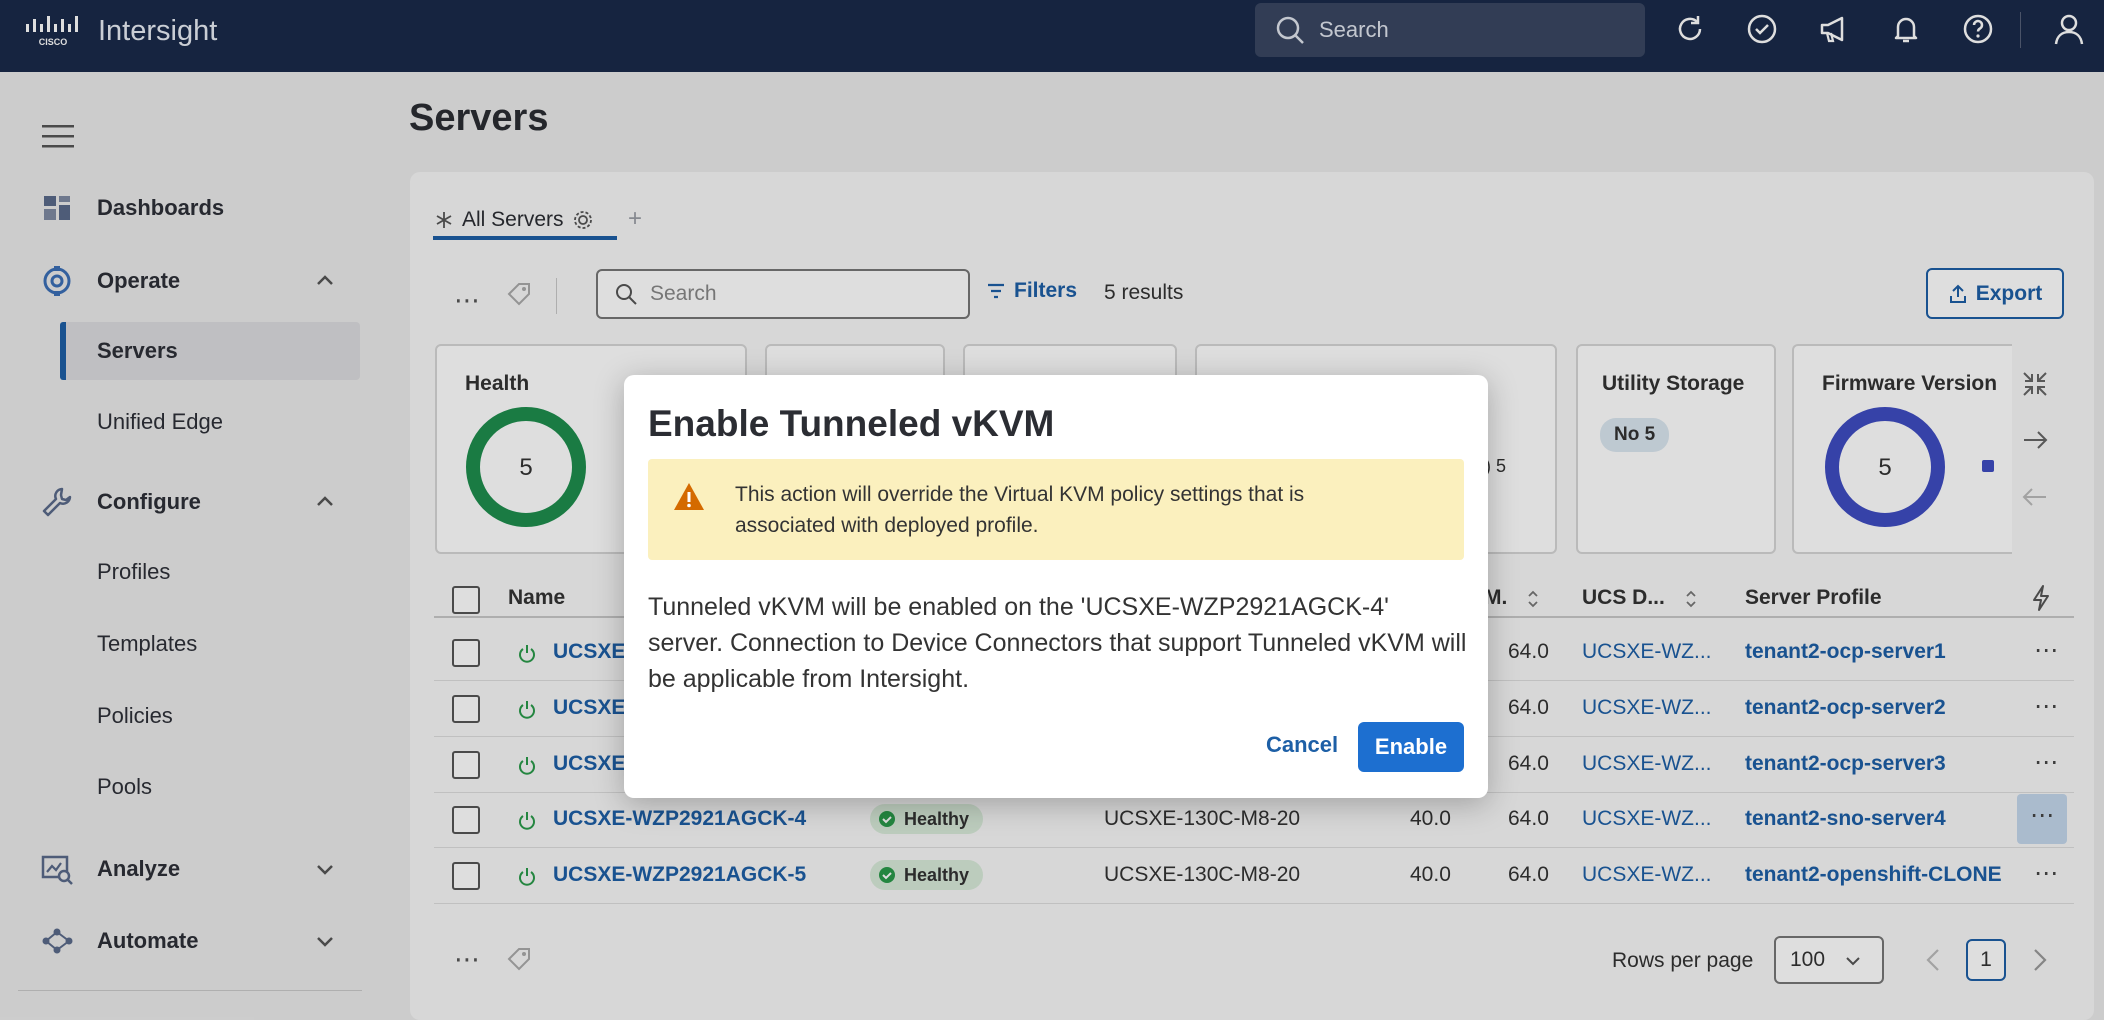 This screenshot has height=1020, width=2104. I want to click on enable-button: Enable, so click(1411, 747).